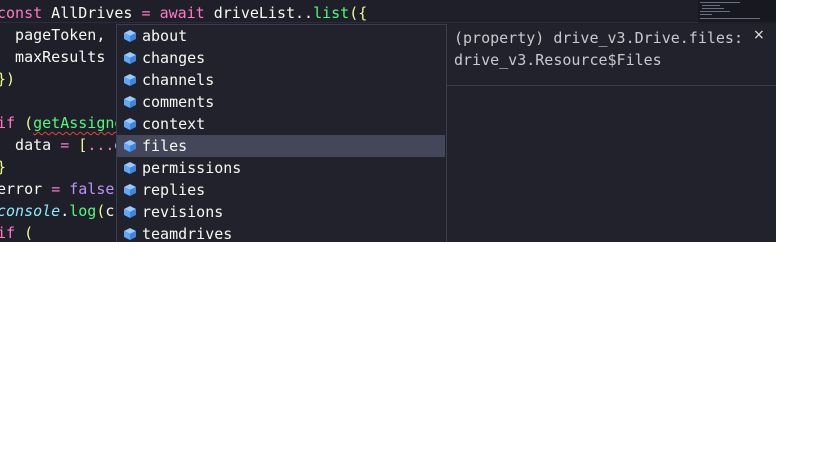 This screenshot has width=819, height=460. I want to click on code-token: error, so click(26, 189).